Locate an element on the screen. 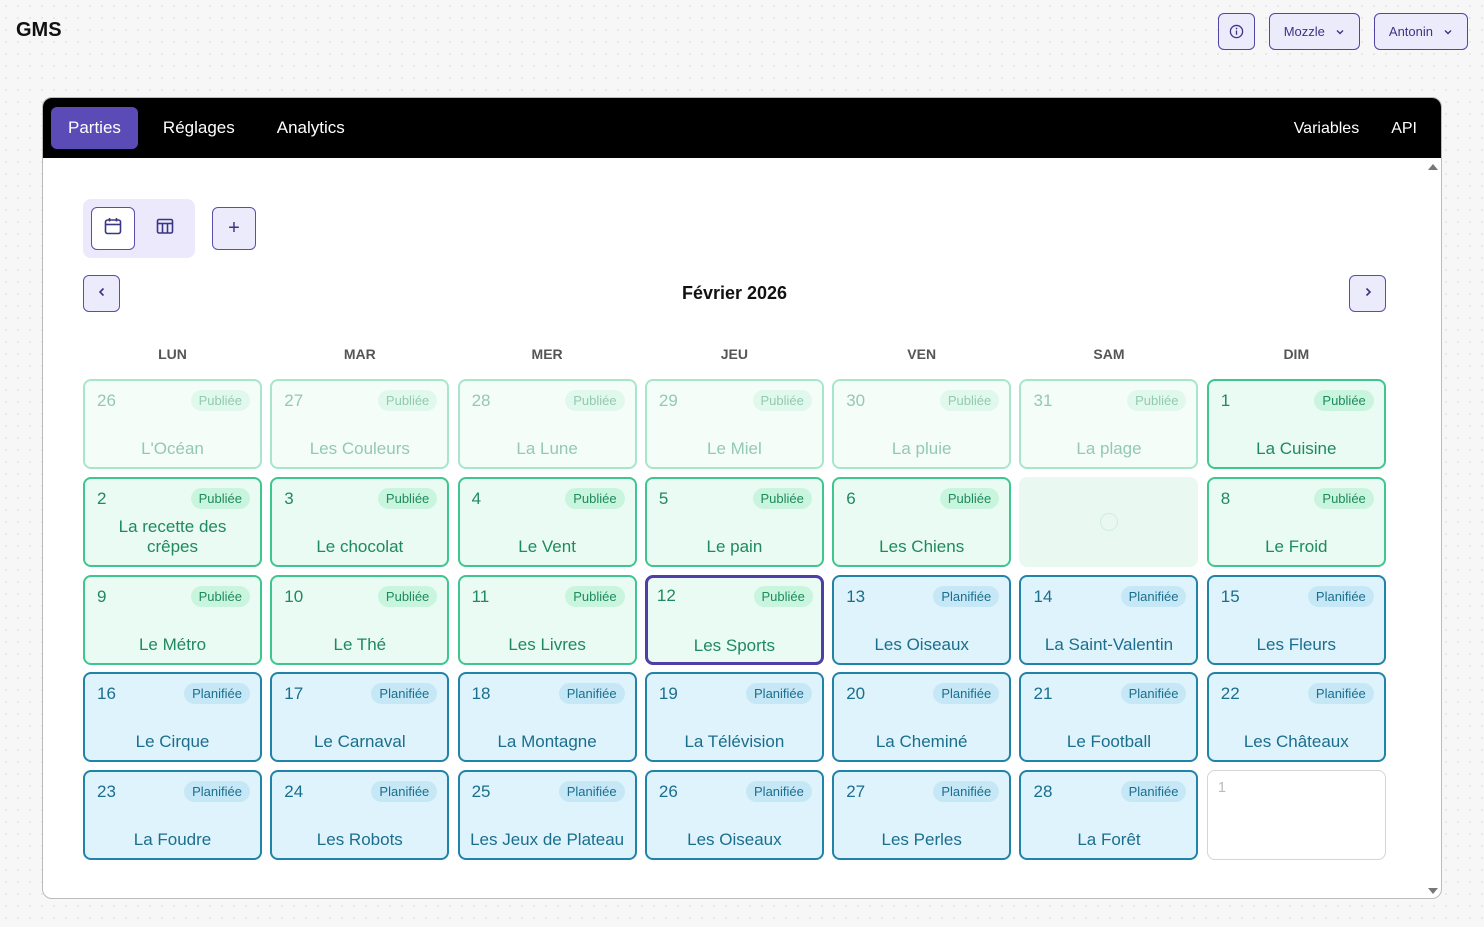 This screenshot has width=1484, height=927. calendar-day-cell: 29 Publiée Le Miel is located at coordinates (734, 424).